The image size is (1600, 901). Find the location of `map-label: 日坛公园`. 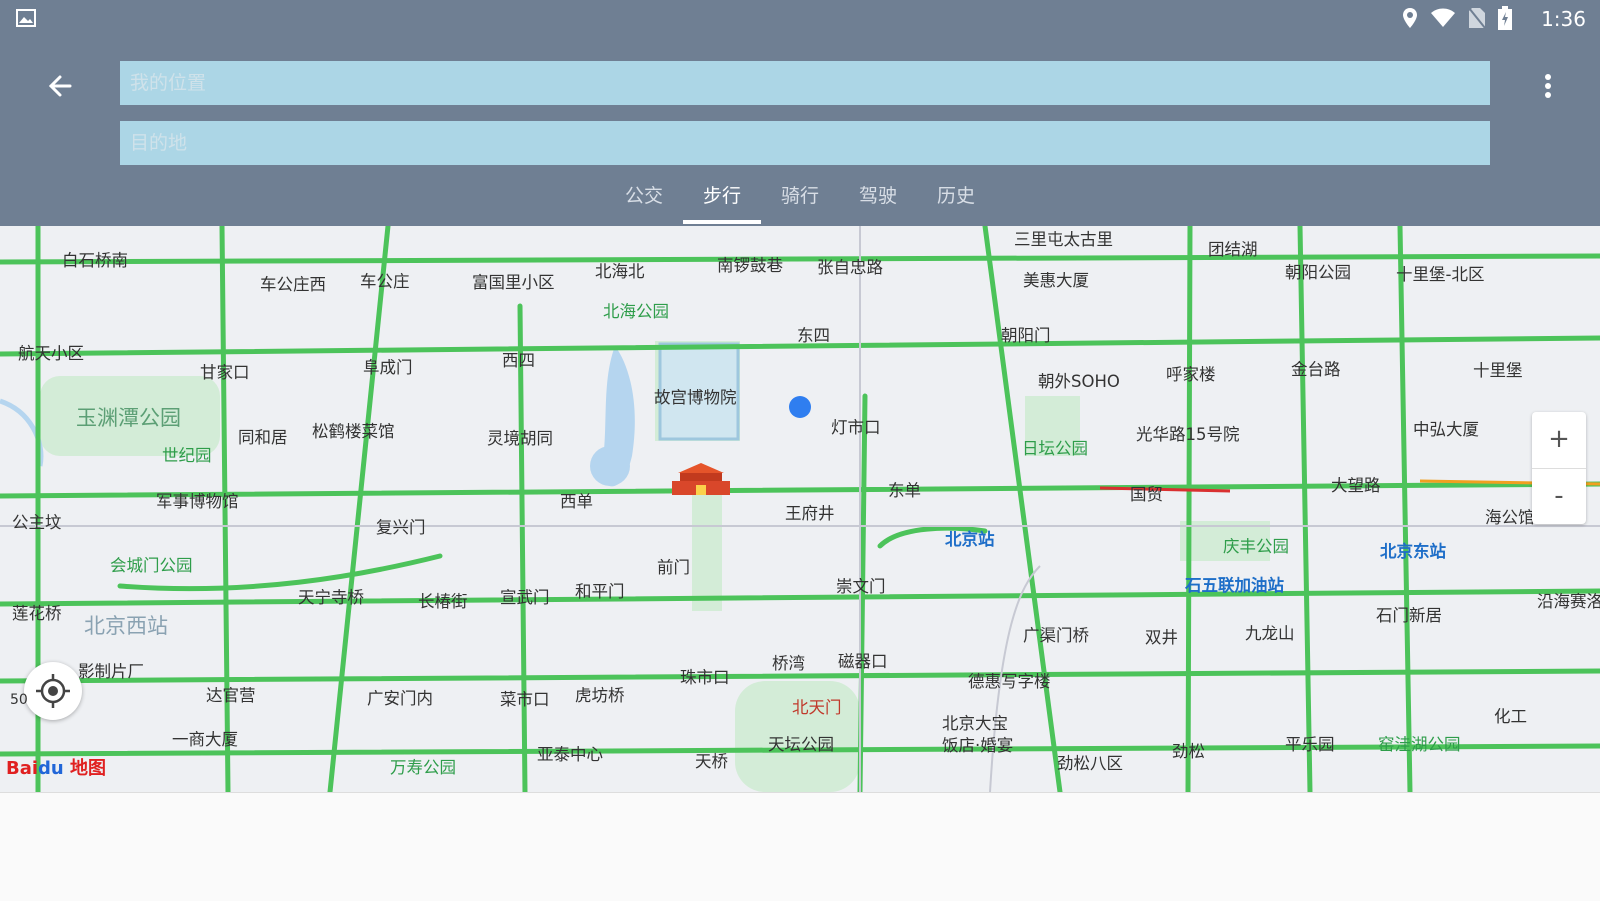

map-label: 日坛公园 is located at coordinates (1055, 447).